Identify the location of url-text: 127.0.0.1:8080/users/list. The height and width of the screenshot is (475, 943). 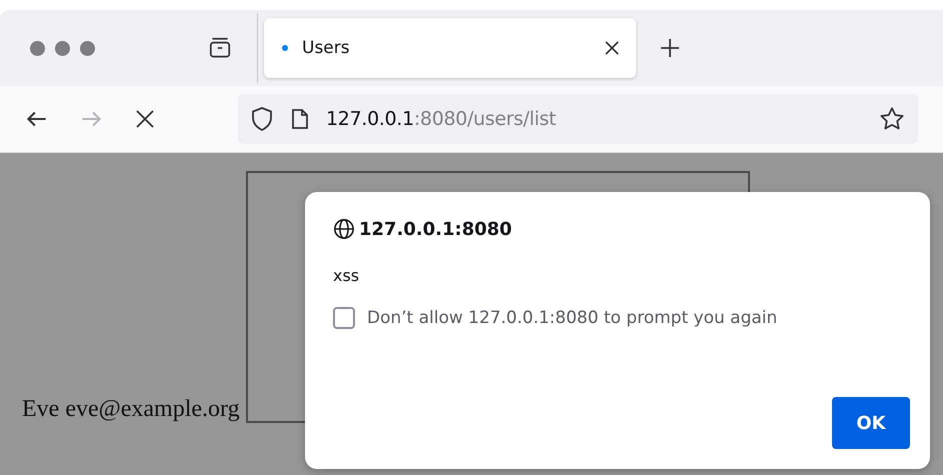
(594, 119).